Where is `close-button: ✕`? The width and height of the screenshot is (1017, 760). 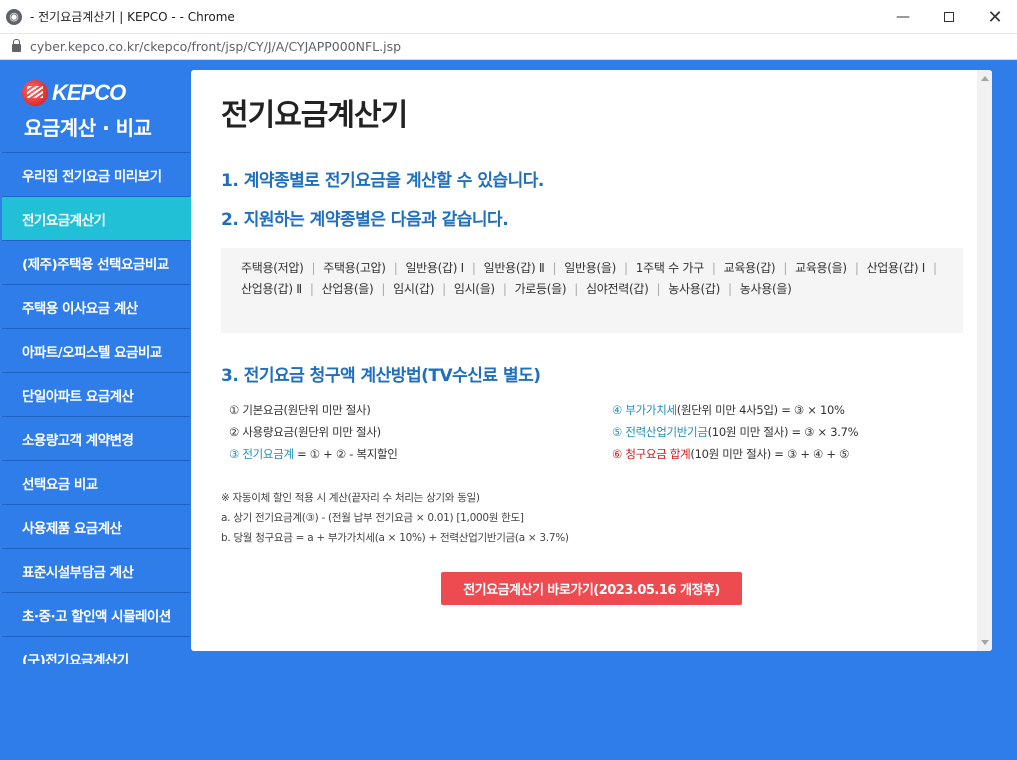
close-button: ✕ is located at coordinates (994, 17).